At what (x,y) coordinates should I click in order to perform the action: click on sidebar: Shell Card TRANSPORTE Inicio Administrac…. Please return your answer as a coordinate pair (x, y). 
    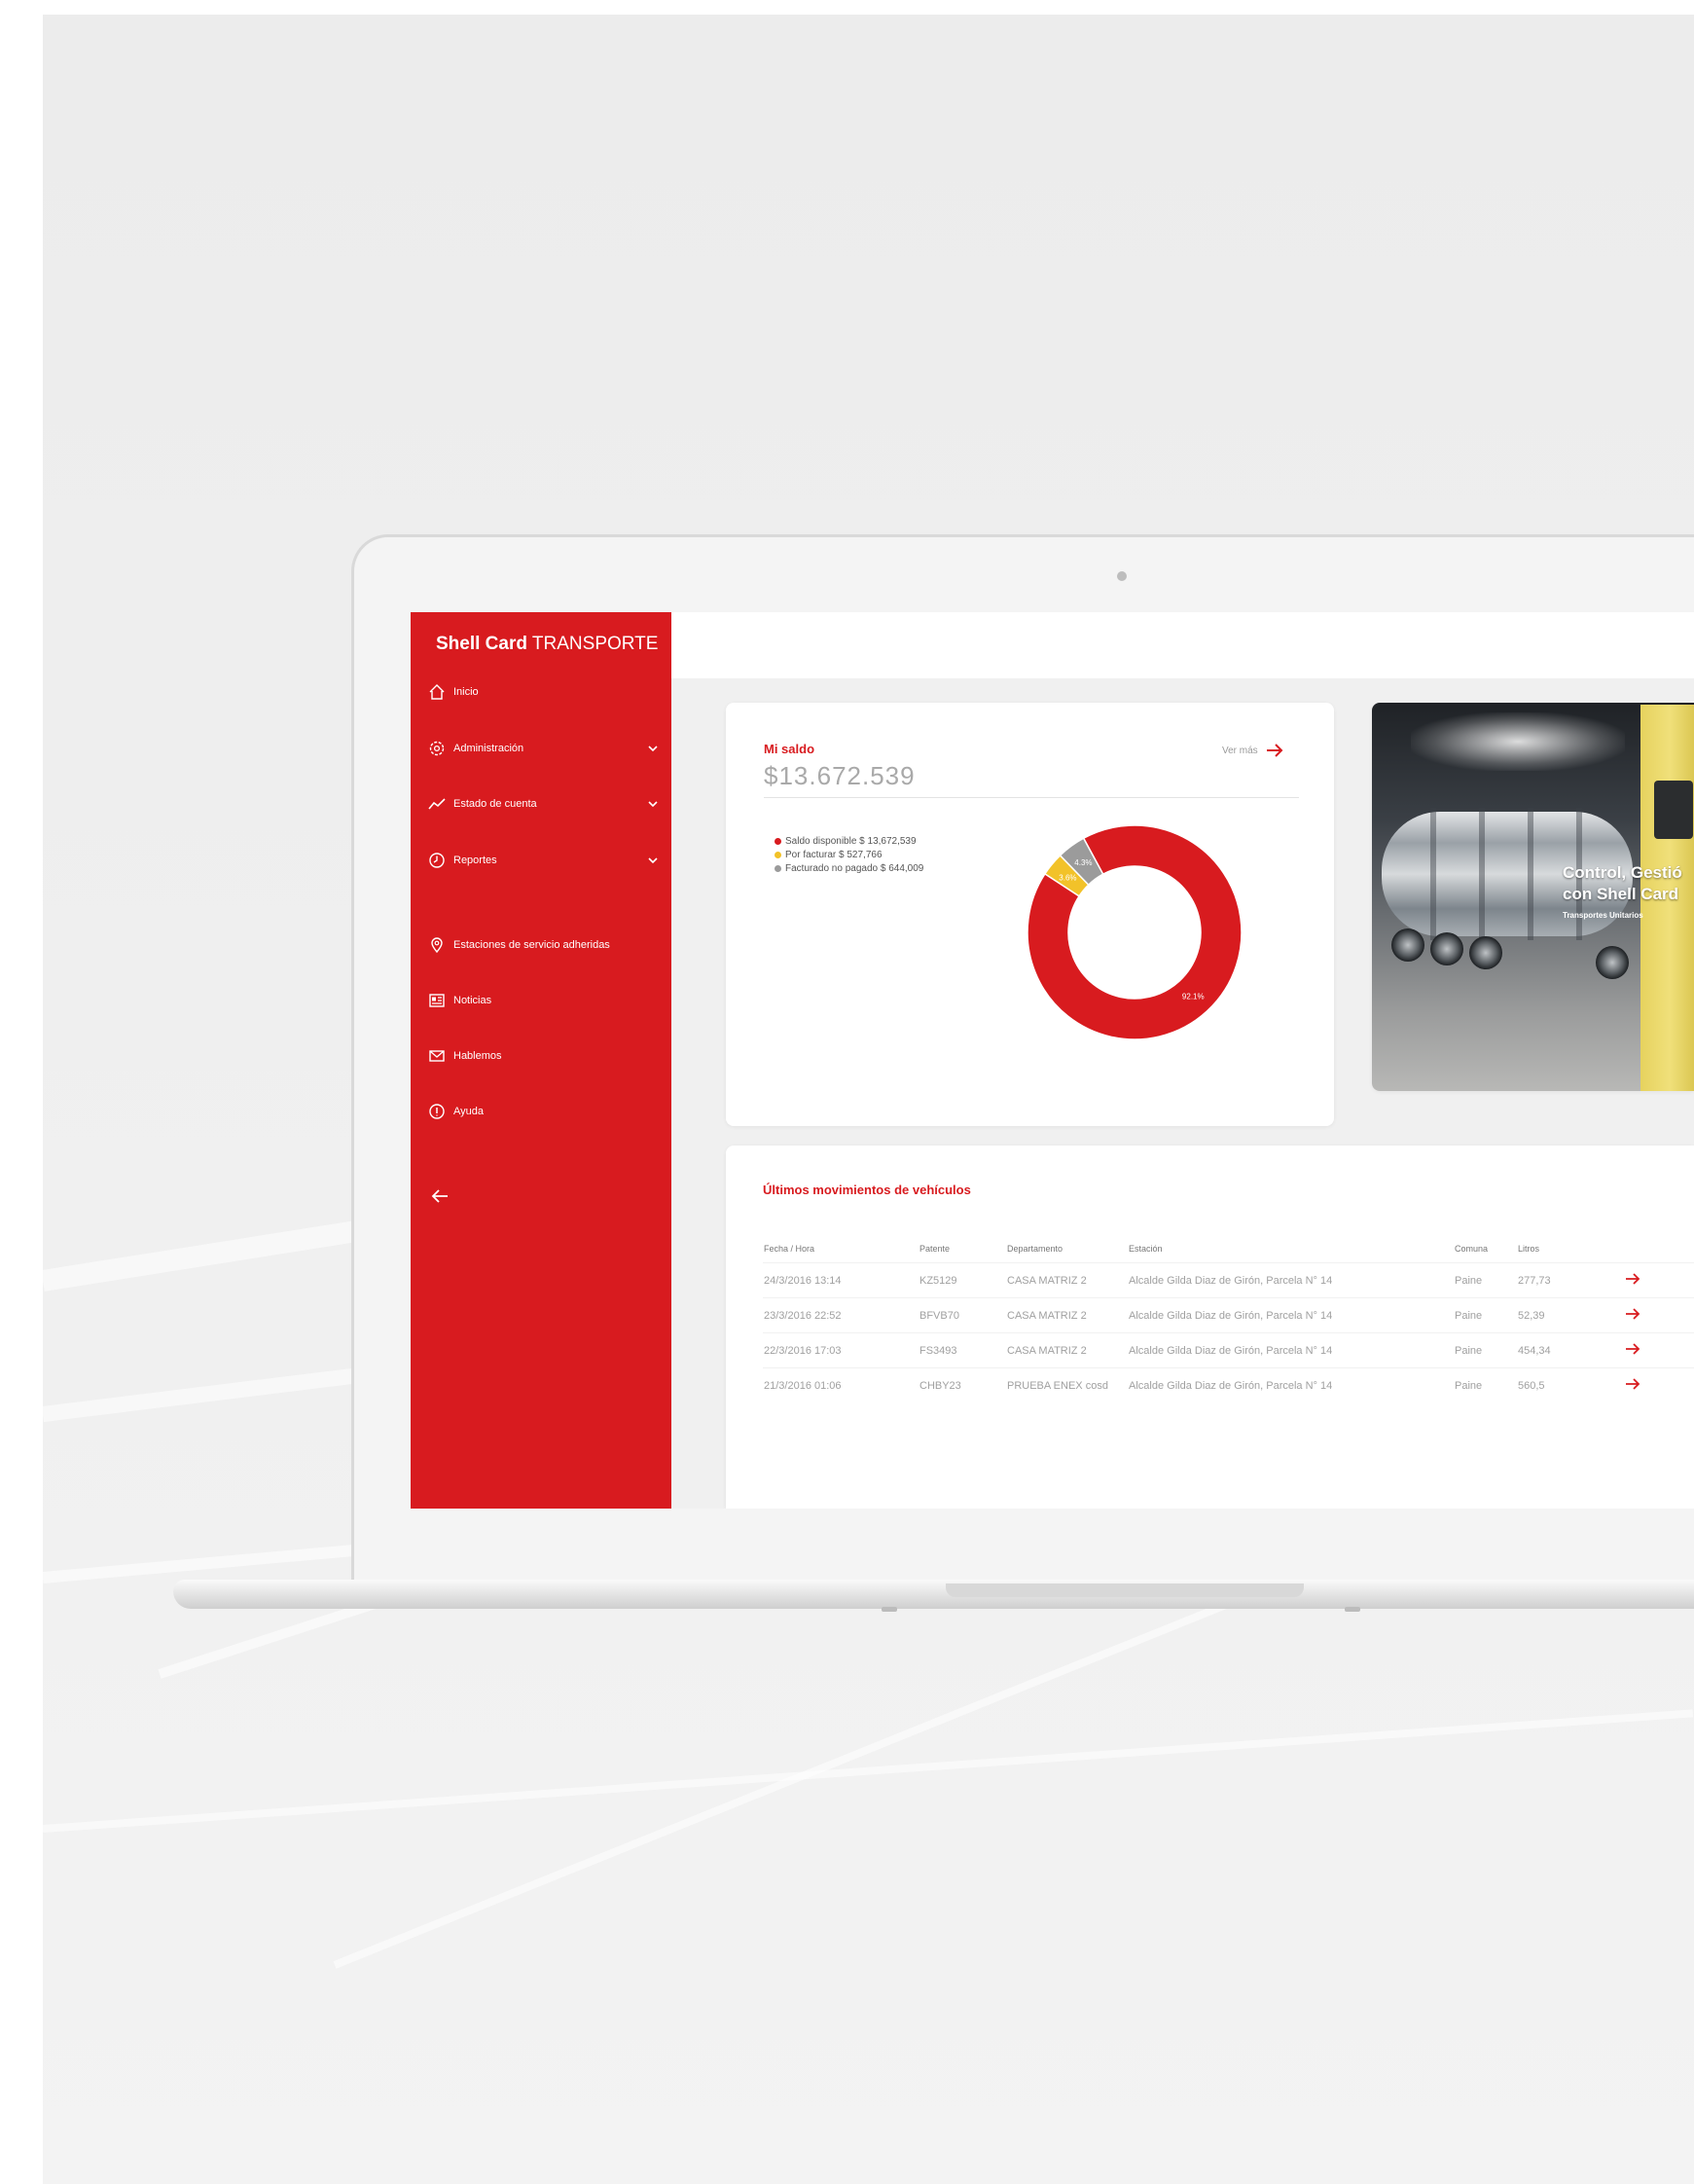
    Looking at the image, I should click on (541, 1060).